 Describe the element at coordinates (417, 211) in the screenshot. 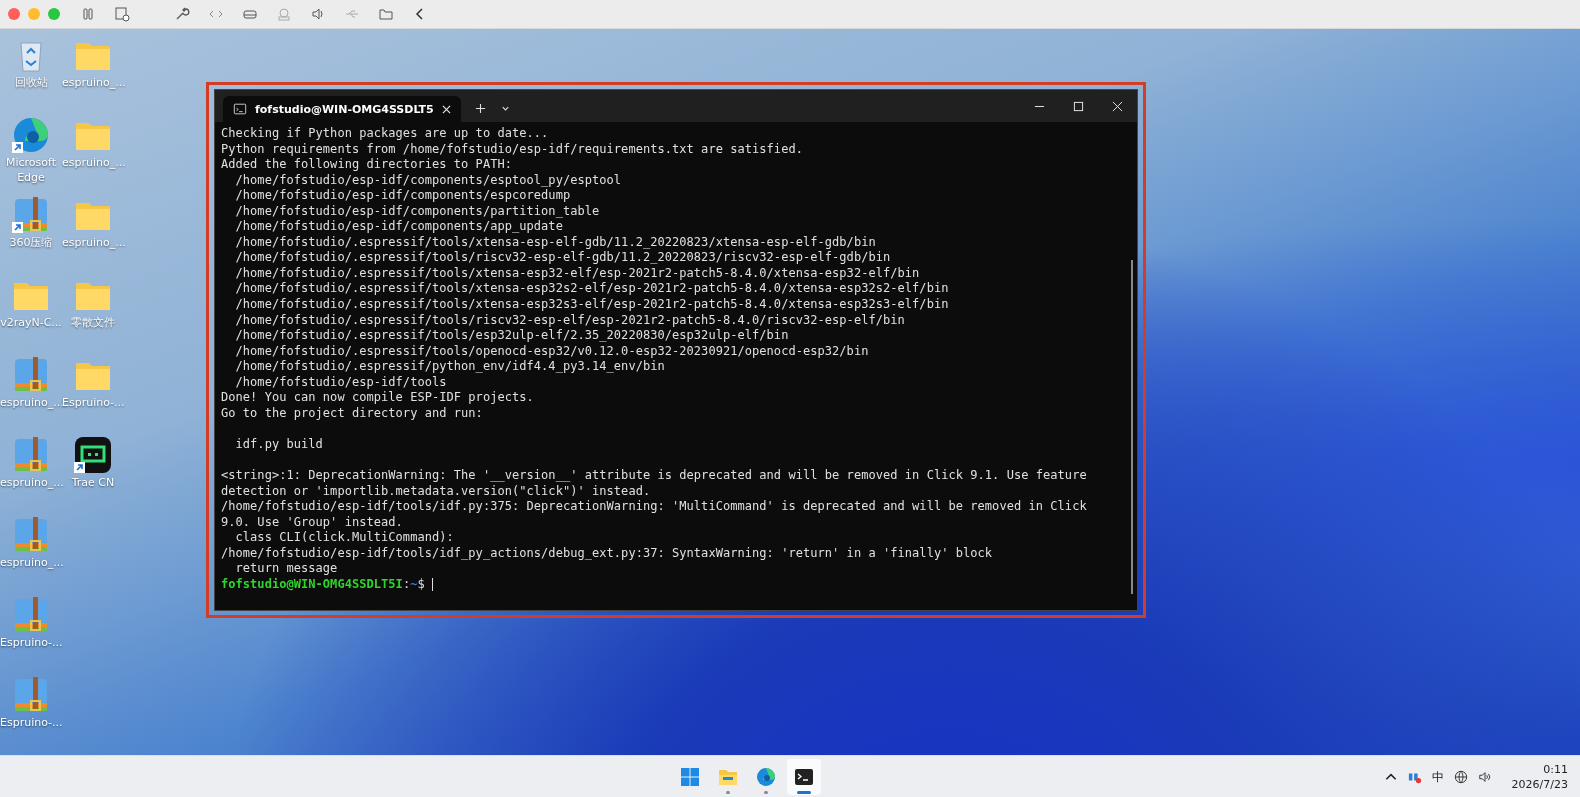

I see `terminal-line: /home/fofstudio/esp-idf/components/partition_table` at that location.